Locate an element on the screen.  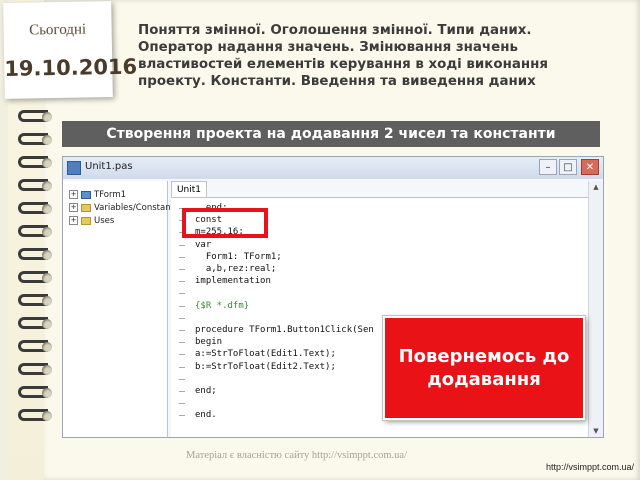
const-highlight-box is located at coordinates (225, 223).